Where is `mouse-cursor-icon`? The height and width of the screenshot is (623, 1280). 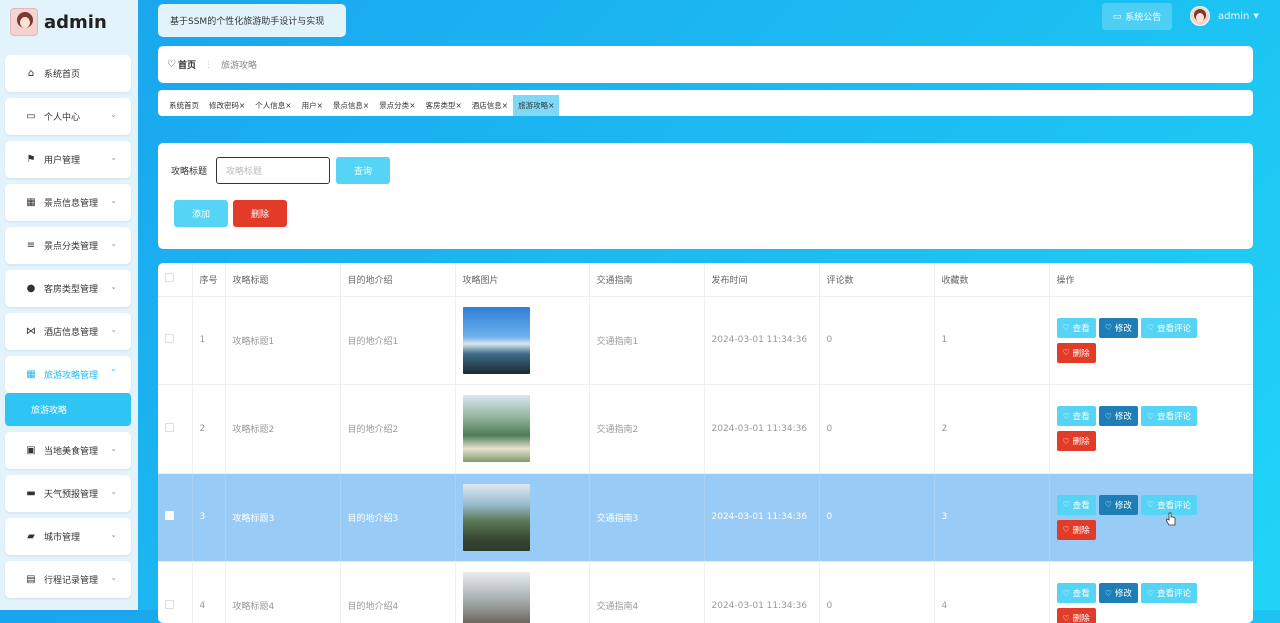
mouse-cursor-icon is located at coordinates (1171, 519).